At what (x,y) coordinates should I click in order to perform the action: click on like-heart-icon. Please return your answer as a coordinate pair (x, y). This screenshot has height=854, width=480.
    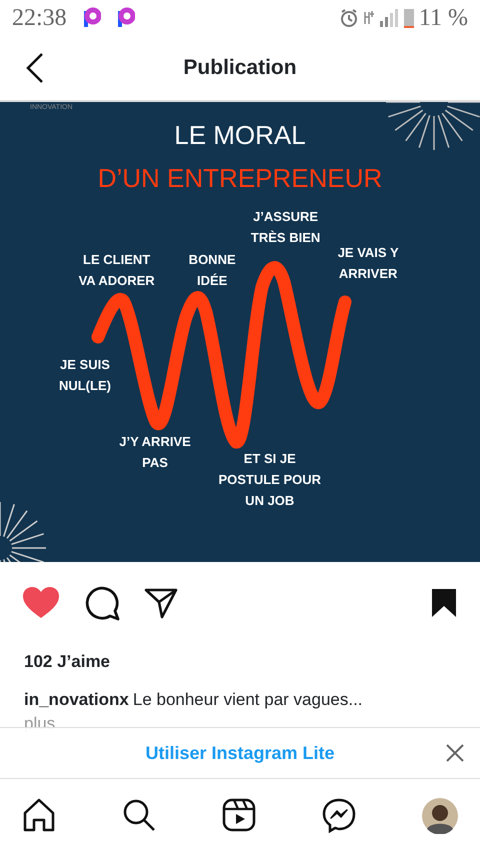
    Looking at the image, I should click on (41, 603).